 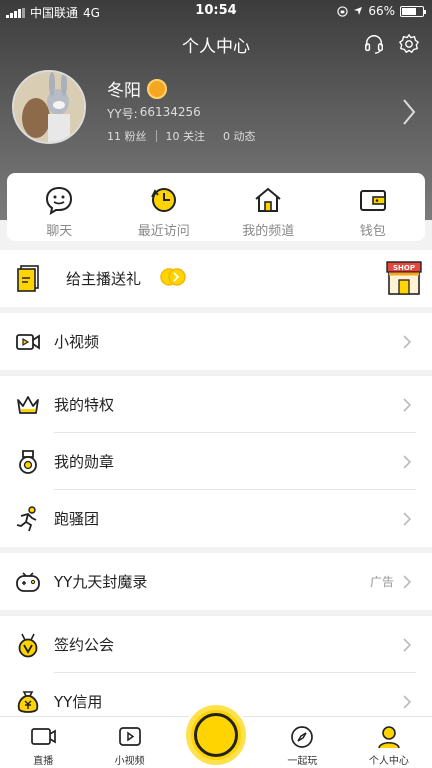 I want to click on shop-sign-text: SHOP, so click(x=404, y=268).